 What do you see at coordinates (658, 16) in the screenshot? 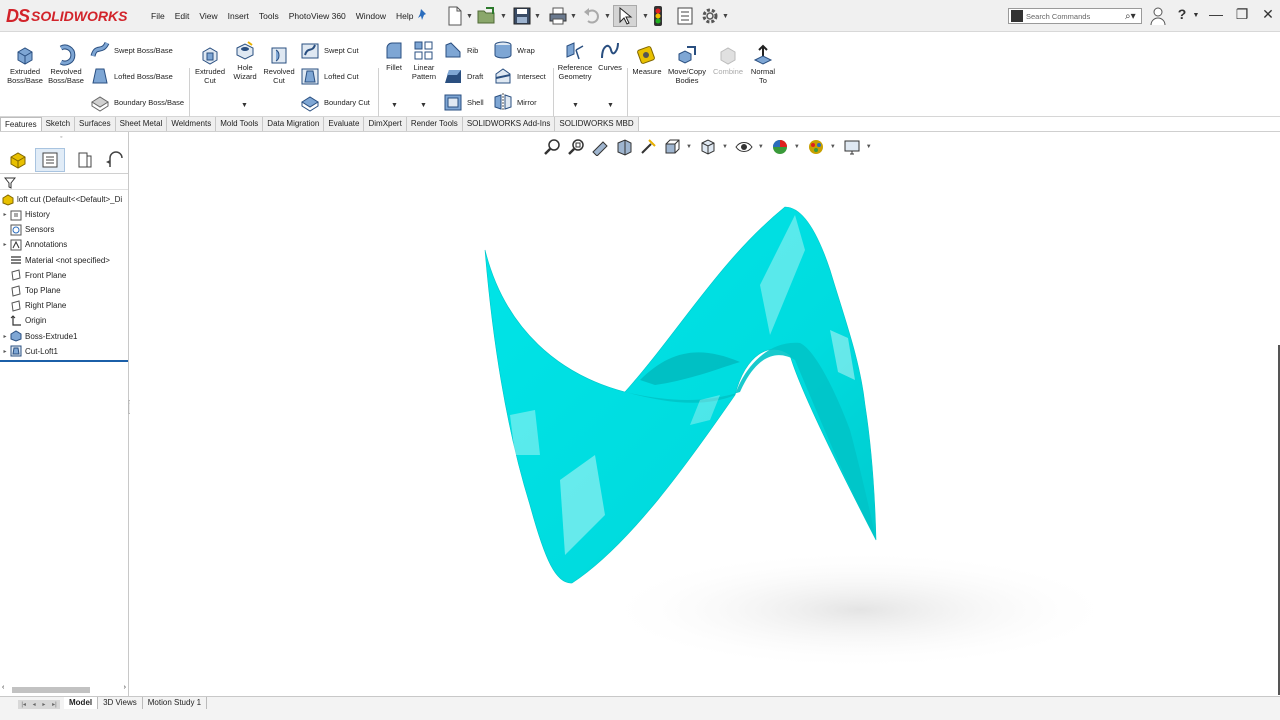
I see `rebuild-button` at bounding box center [658, 16].